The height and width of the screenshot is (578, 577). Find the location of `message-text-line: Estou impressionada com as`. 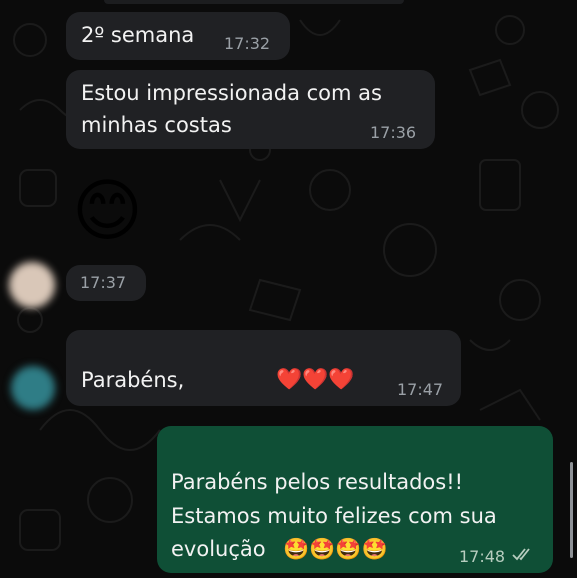

message-text-line: Estou impressionada com as is located at coordinates (231, 93).